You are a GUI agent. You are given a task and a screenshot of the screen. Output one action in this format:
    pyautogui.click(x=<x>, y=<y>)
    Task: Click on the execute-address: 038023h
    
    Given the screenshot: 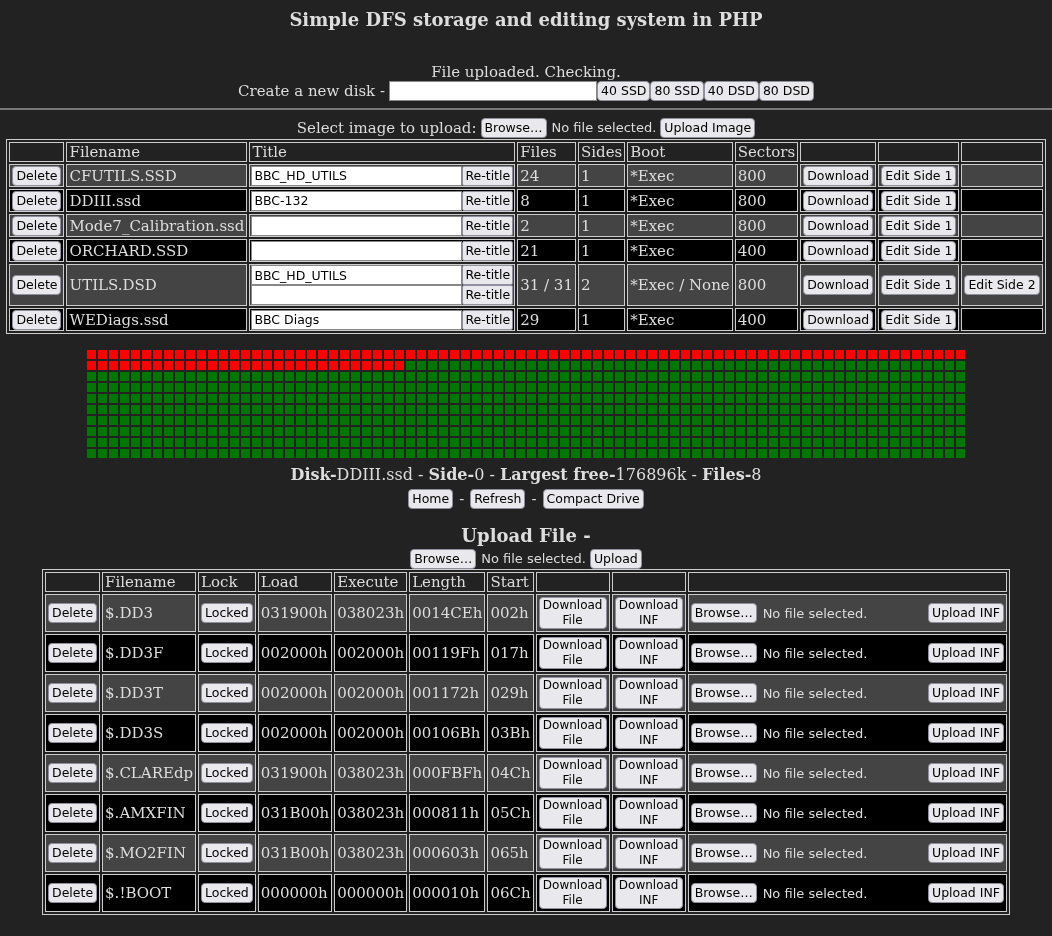 What is the action you would take?
    pyautogui.click(x=371, y=813)
    